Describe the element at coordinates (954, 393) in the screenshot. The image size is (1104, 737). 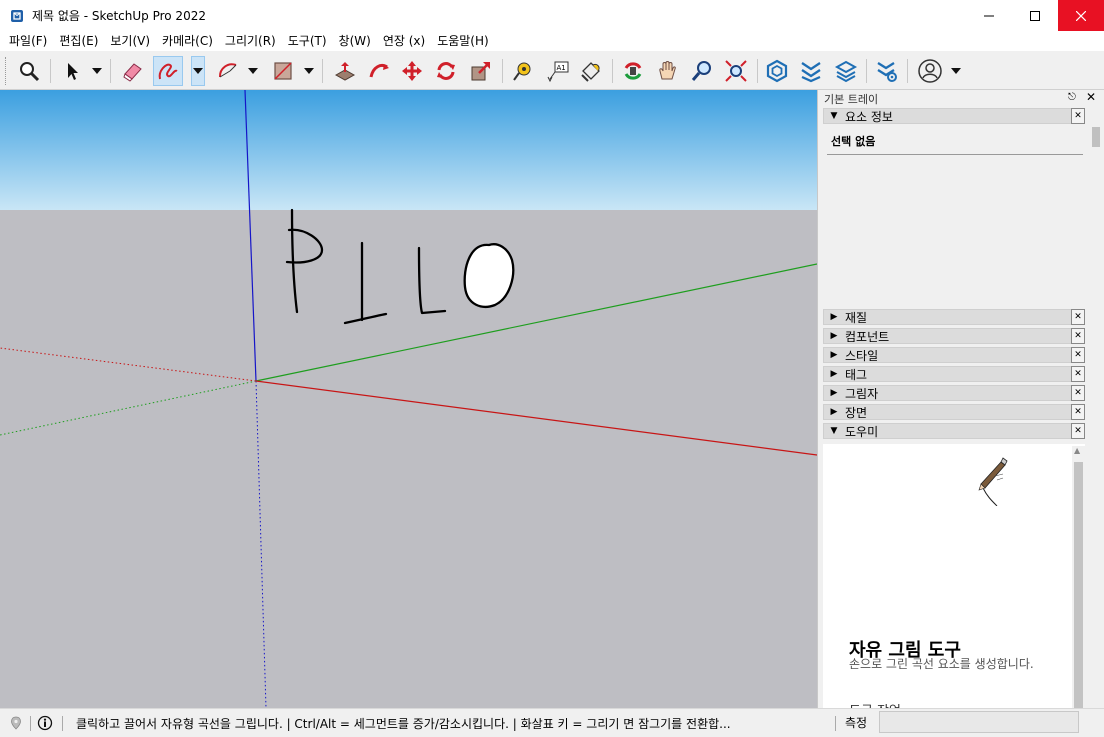
I see `panel-shadows-header: ▶ 그림자 ✕` at that location.